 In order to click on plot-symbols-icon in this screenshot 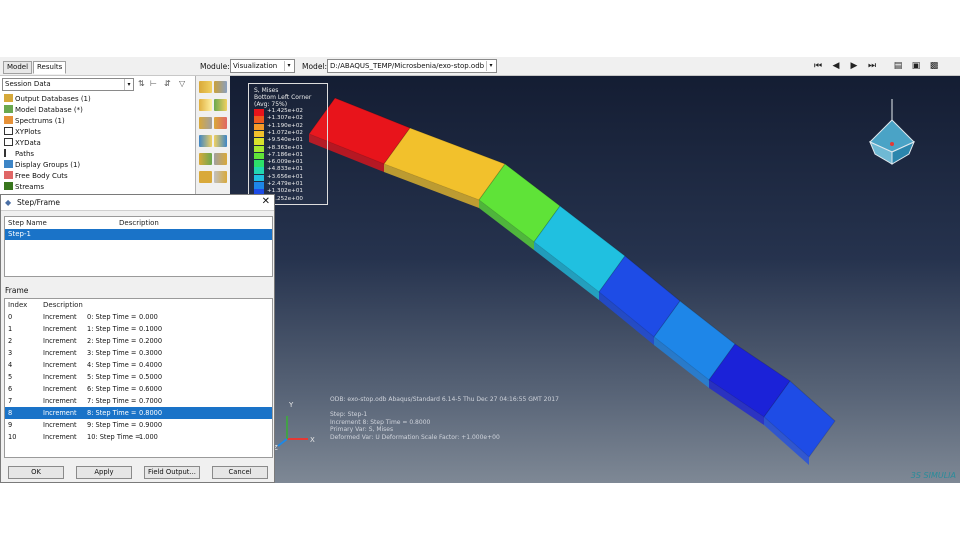, I will do `click(220, 105)`.